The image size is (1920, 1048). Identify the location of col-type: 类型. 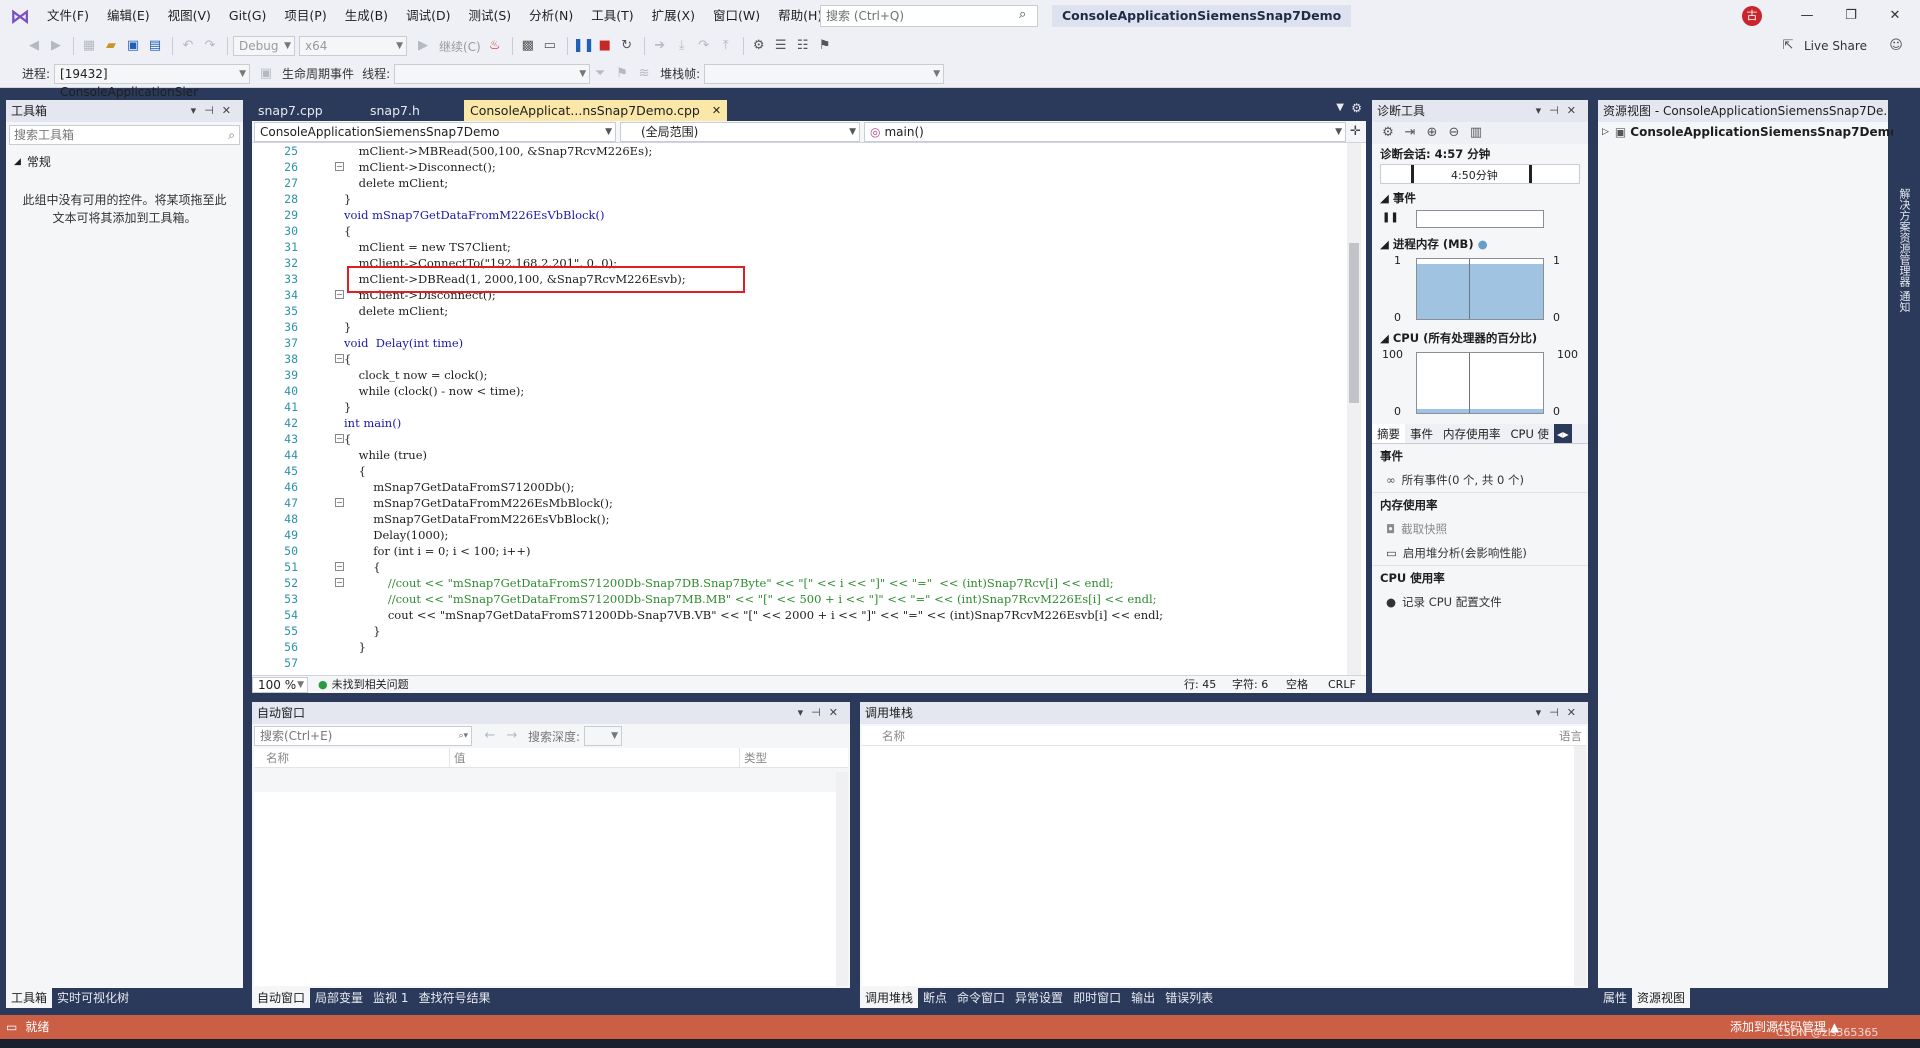
(753, 757).